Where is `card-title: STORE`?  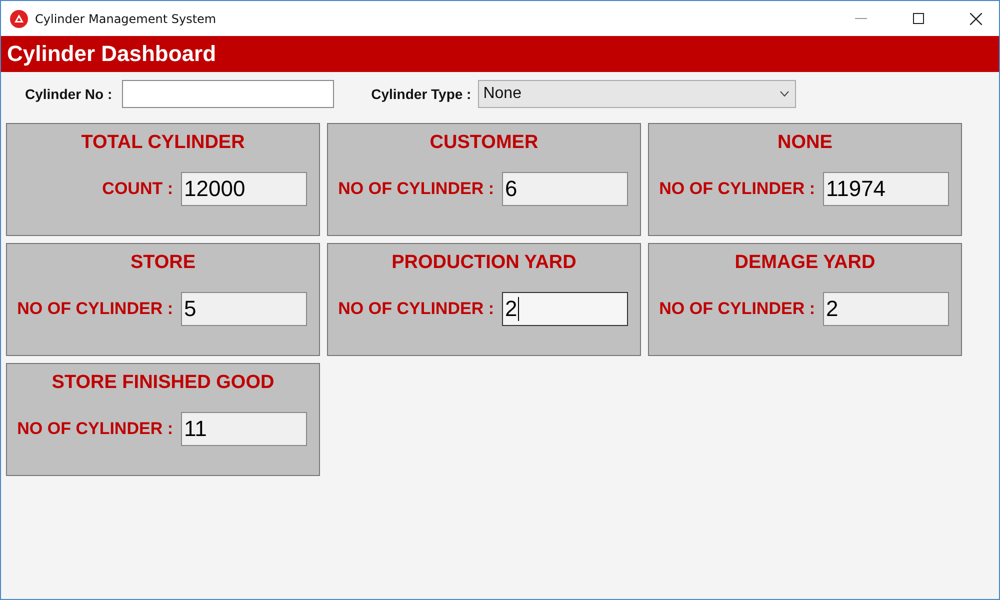
card-title: STORE is located at coordinates (163, 263).